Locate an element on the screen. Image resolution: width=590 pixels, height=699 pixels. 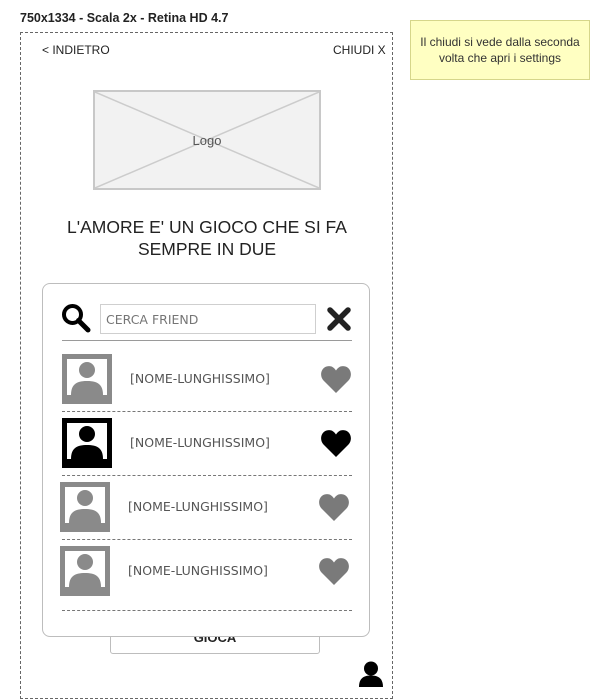
back-link: < INDIETRO is located at coordinates (76, 50).